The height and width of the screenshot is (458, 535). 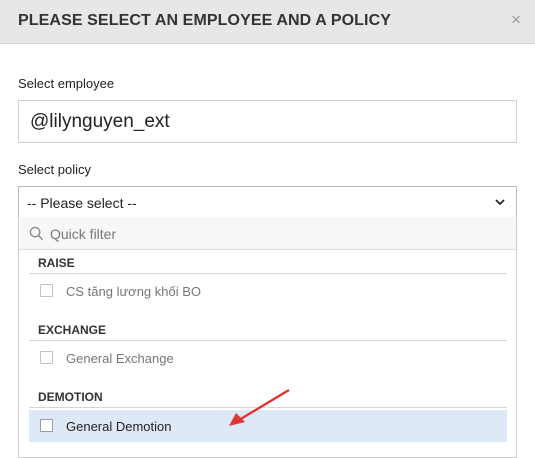 I want to click on quick-filter, so click(x=267, y=233).